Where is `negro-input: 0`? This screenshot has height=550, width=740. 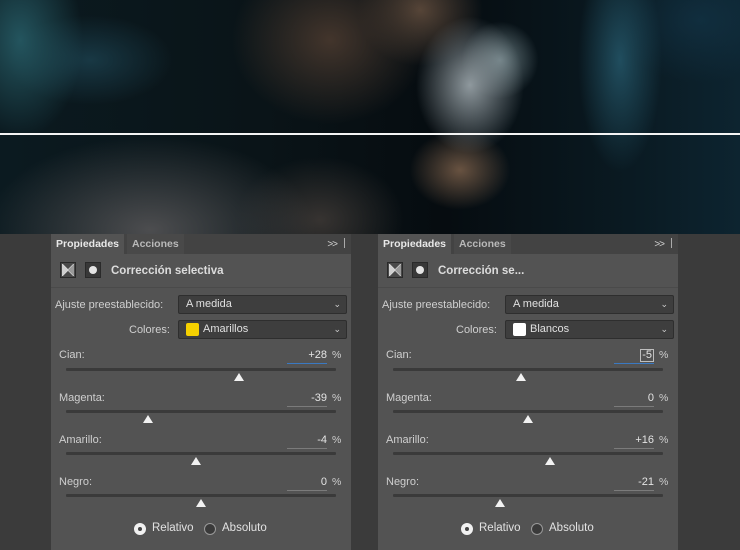
negro-input: 0 is located at coordinates (307, 483).